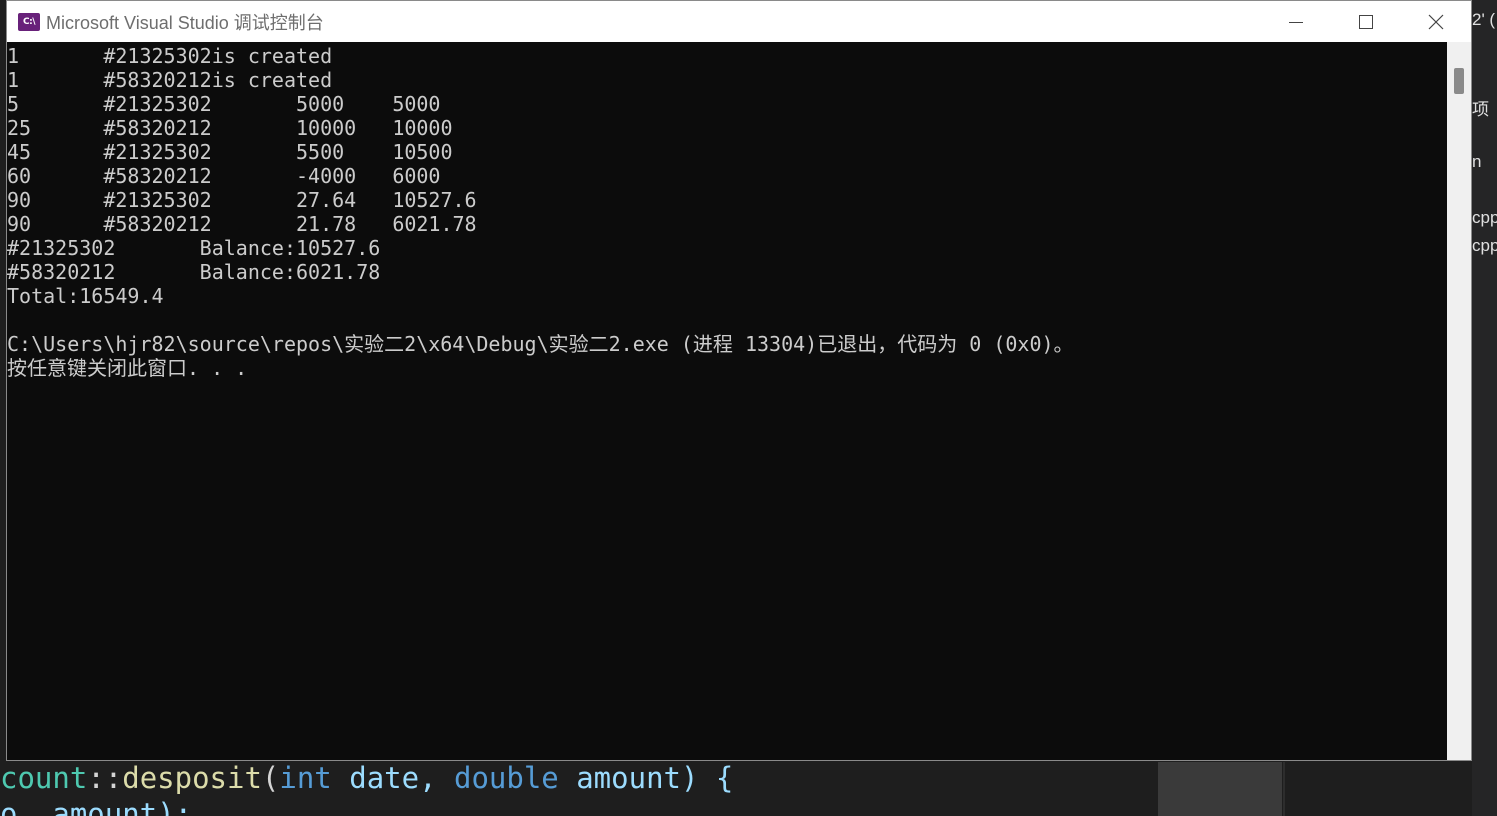 The width and height of the screenshot is (1497, 816). I want to click on console-line: 60 #58320212 -4000 6000, so click(224, 176).